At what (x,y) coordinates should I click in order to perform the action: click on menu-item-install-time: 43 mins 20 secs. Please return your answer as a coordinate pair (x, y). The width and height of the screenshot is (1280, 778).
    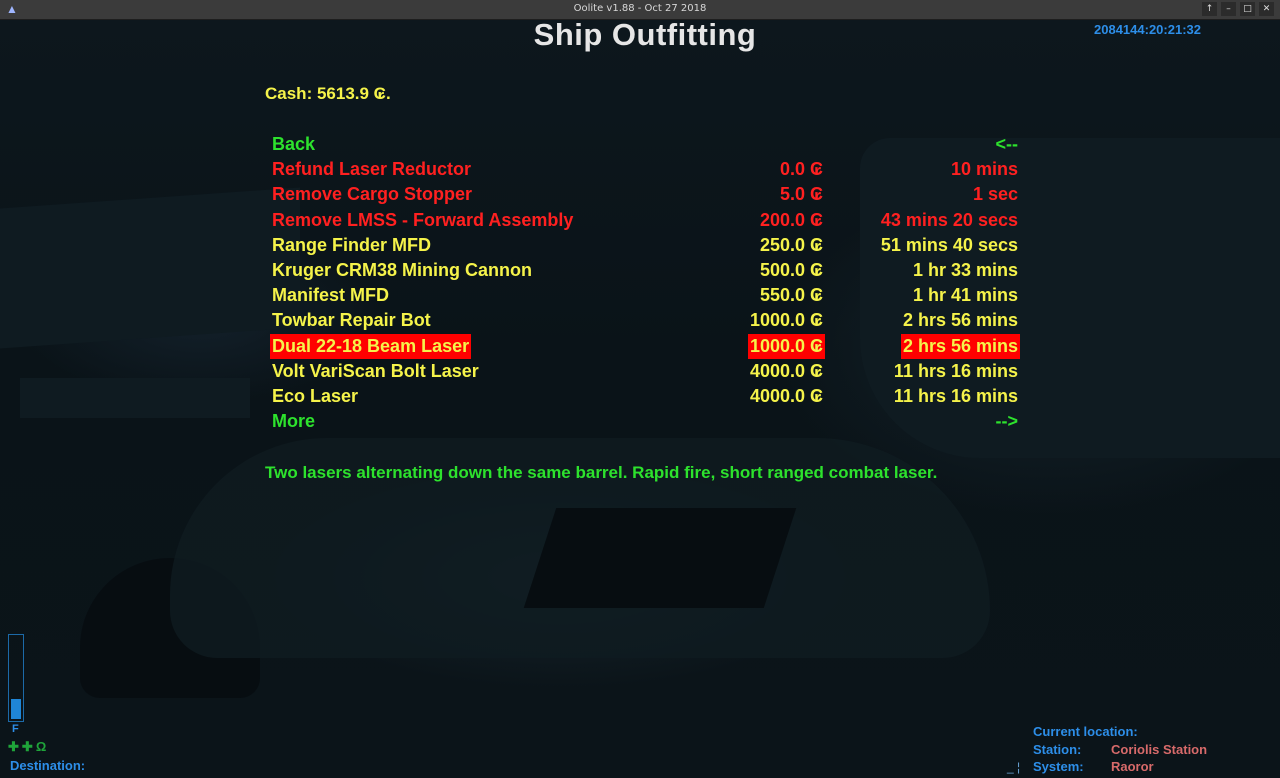
    Looking at the image, I should click on (949, 219).